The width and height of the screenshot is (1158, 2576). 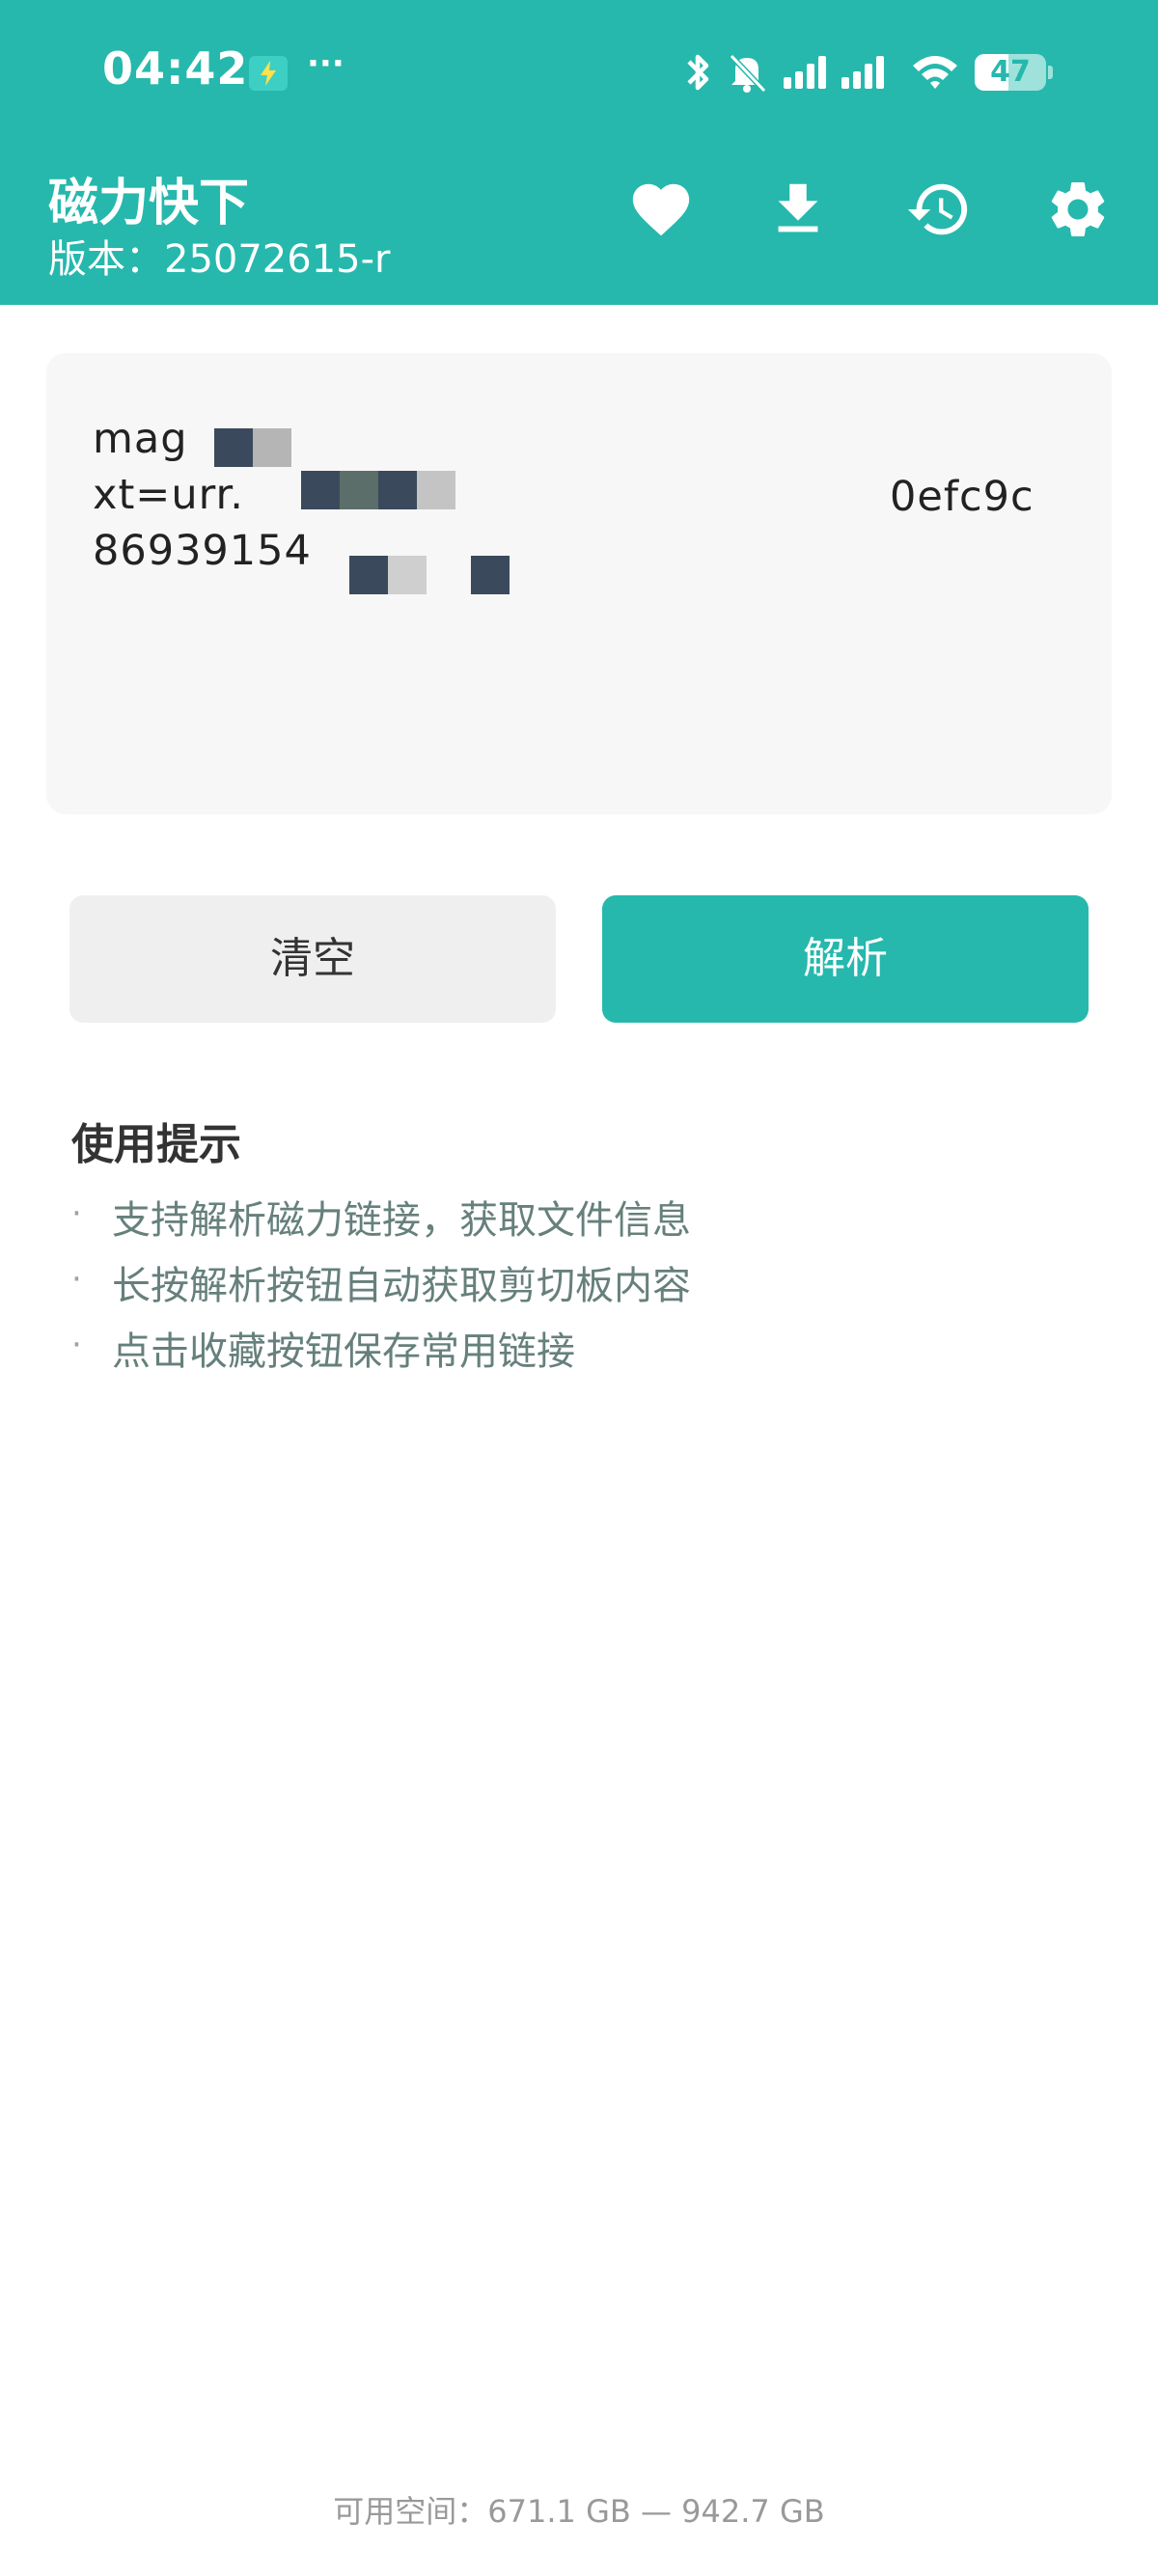 What do you see at coordinates (579, 225) in the screenshot?
I see `app-bar: 磁力快下 版本：25072615-r` at bounding box center [579, 225].